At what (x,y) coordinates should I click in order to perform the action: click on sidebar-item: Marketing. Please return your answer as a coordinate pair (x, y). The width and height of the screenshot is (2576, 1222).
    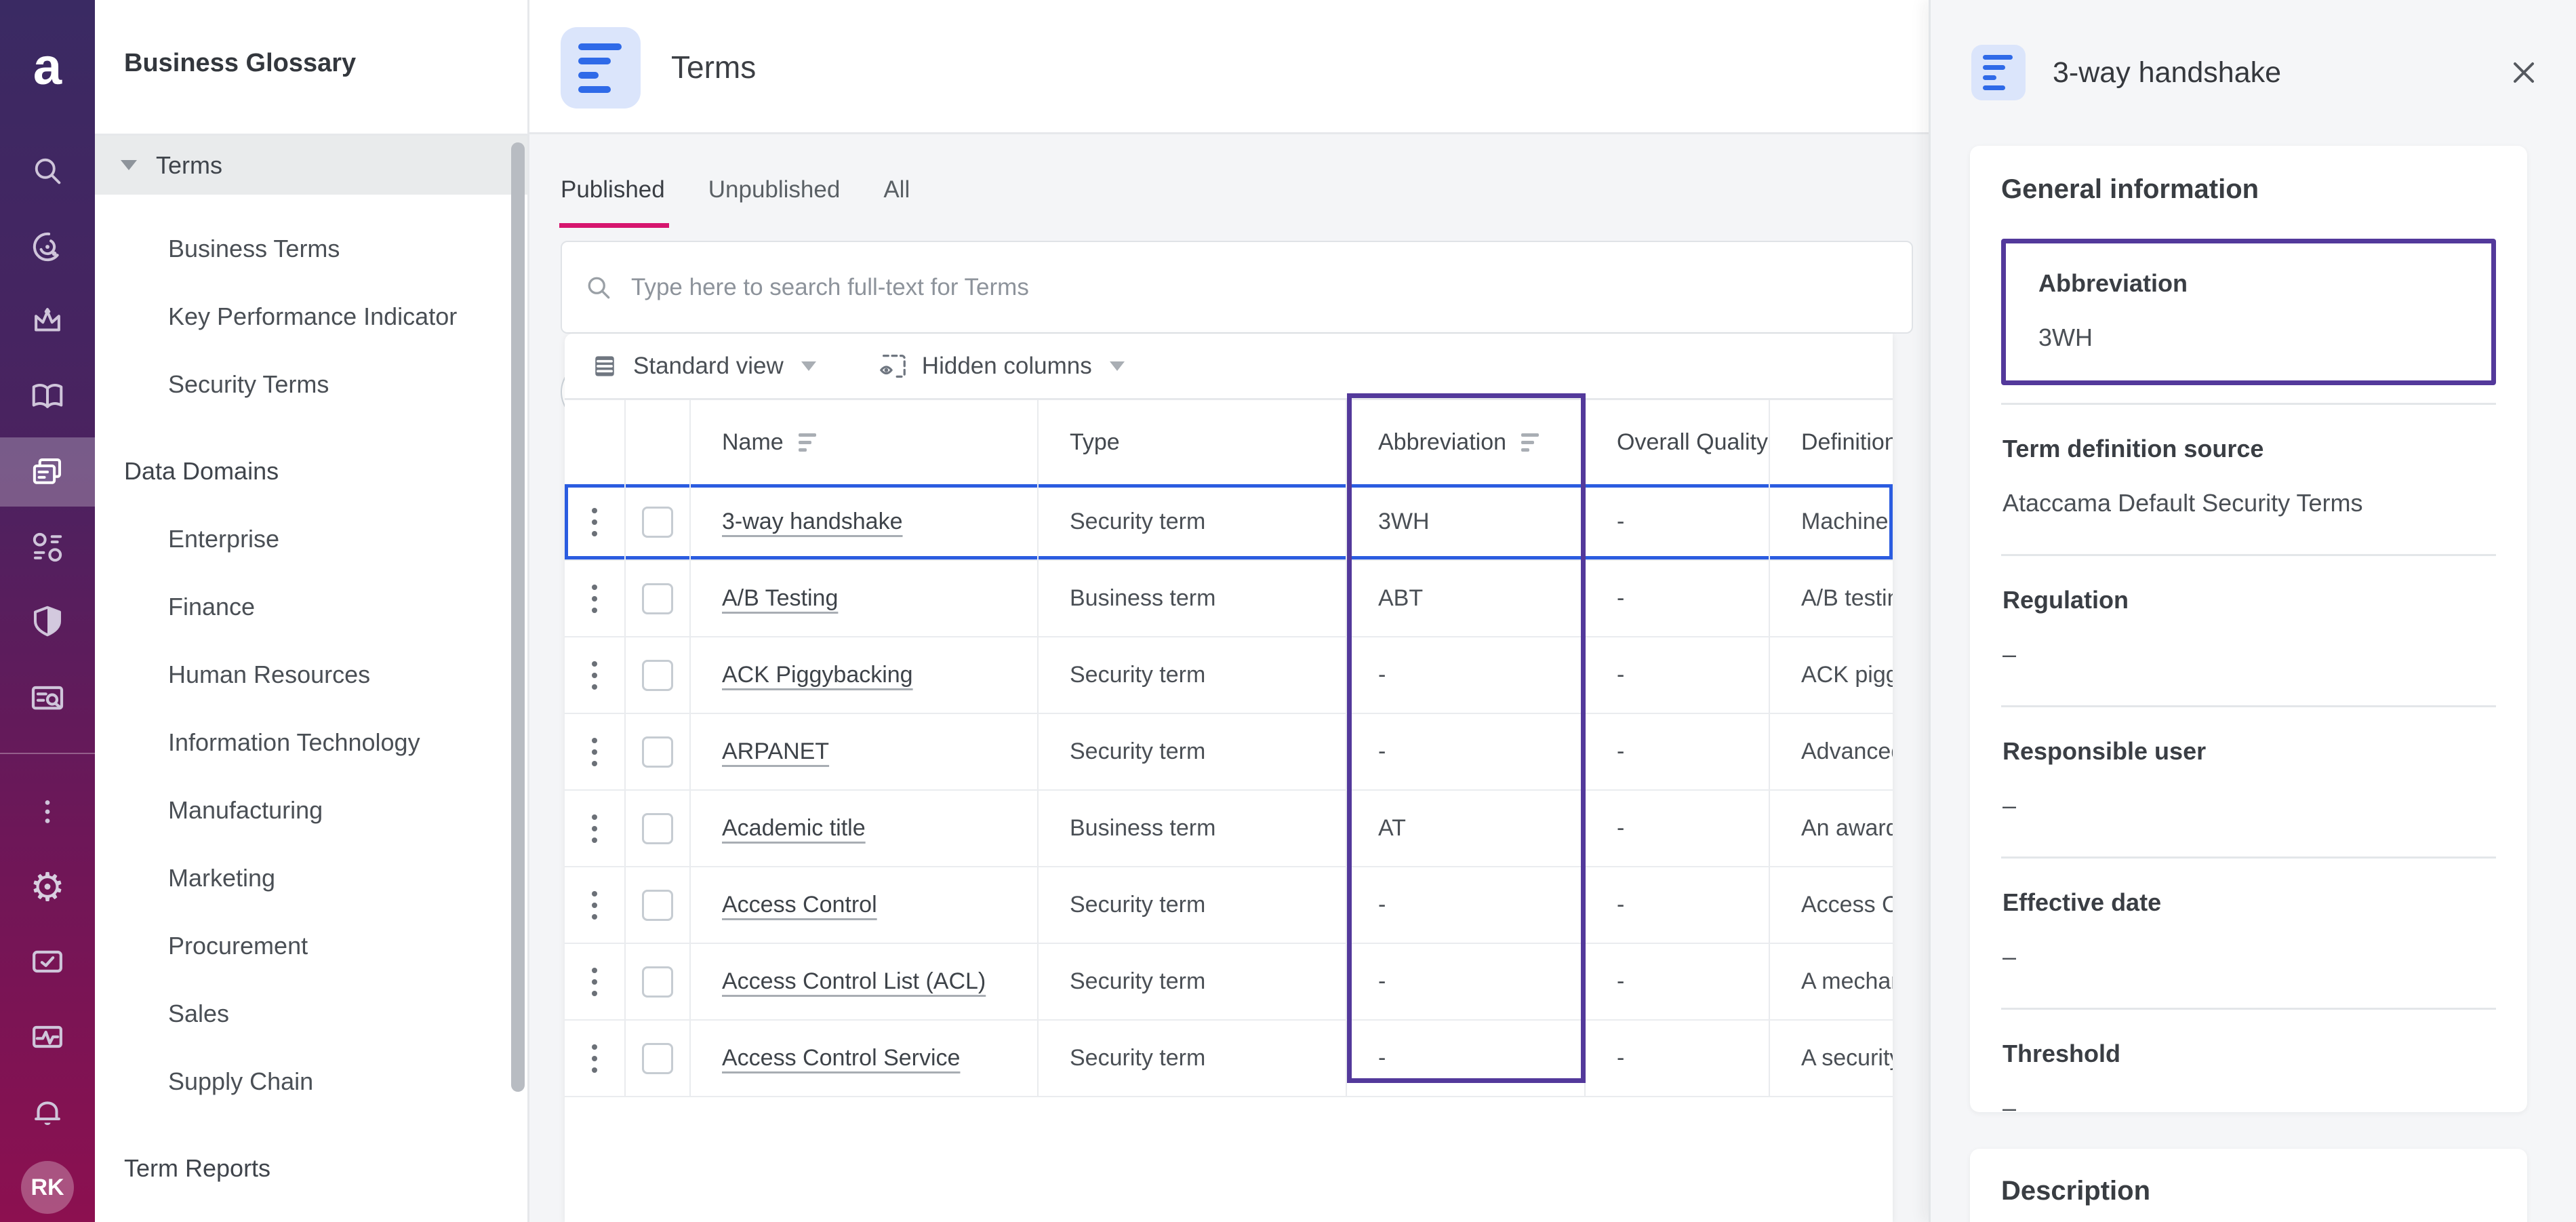
    Looking at the image, I should click on (312, 878).